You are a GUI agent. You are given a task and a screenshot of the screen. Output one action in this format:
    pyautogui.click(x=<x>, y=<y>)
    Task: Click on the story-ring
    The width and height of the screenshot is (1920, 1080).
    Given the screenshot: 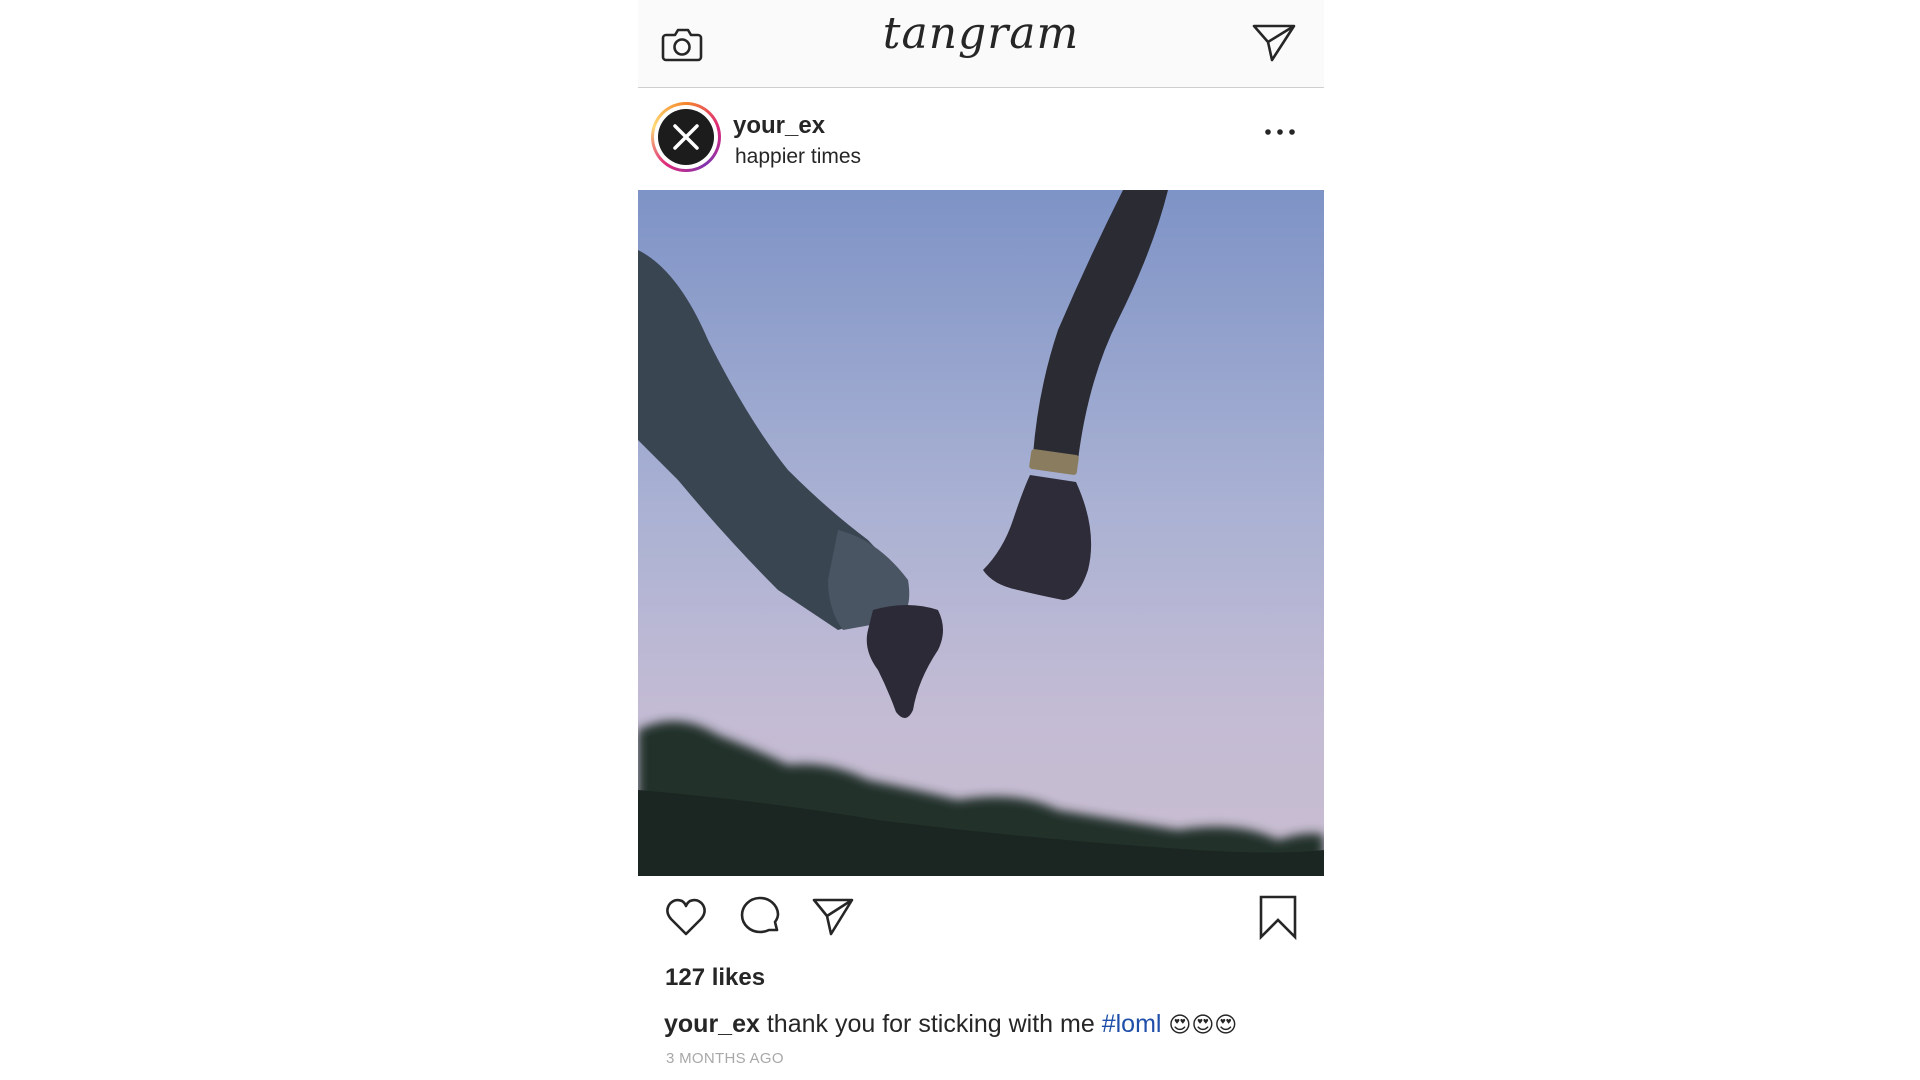 What is the action you would take?
    pyautogui.click(x=686, y=137)
    